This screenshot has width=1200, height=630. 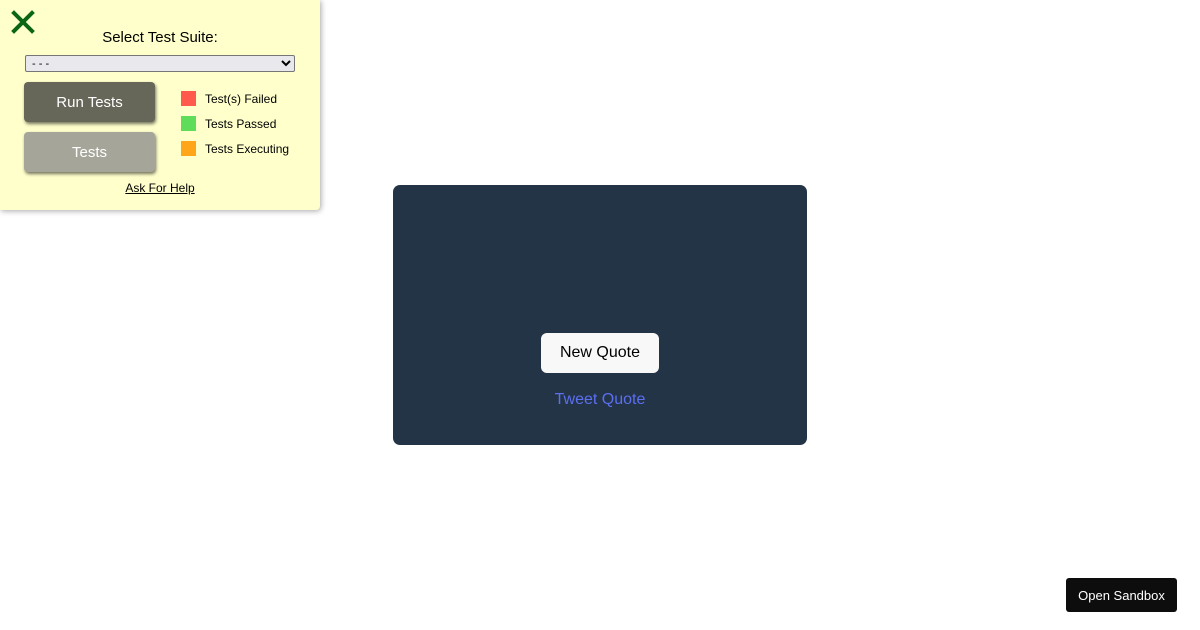 I want to click on tests-button: Tests, so click(x=89, y=152).